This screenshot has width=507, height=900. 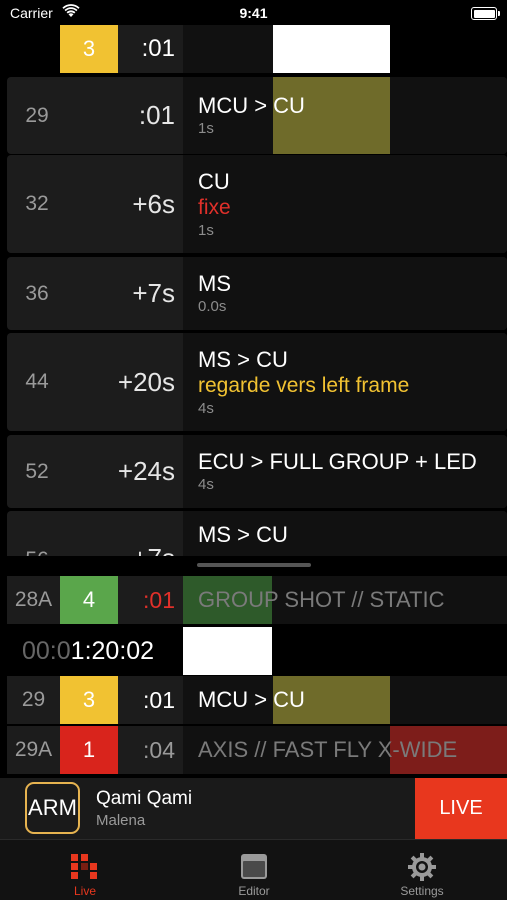 What do you see at coordinates (254, 891) in the screenshot?
I see `tab-label: Editor` at bounding box center [254, 891].